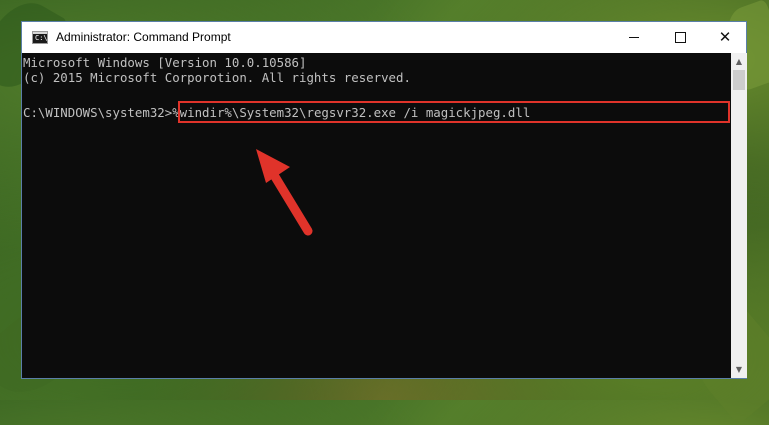 Image resolution: width=769 pixels, height=425 pixels. I want to click on scroll-thumb, so click(739, 80).